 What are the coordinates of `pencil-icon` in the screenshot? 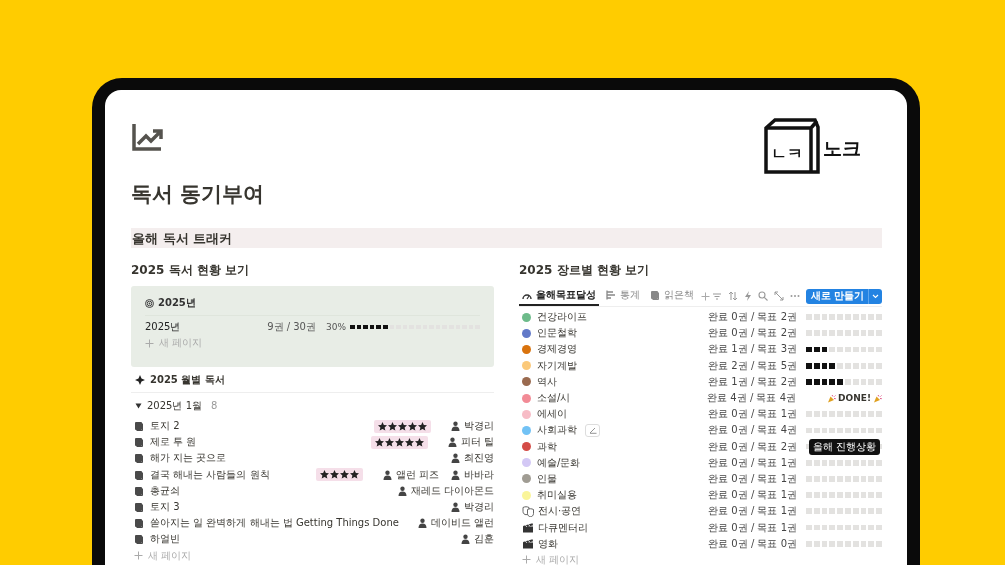 It's located at (592, 430).